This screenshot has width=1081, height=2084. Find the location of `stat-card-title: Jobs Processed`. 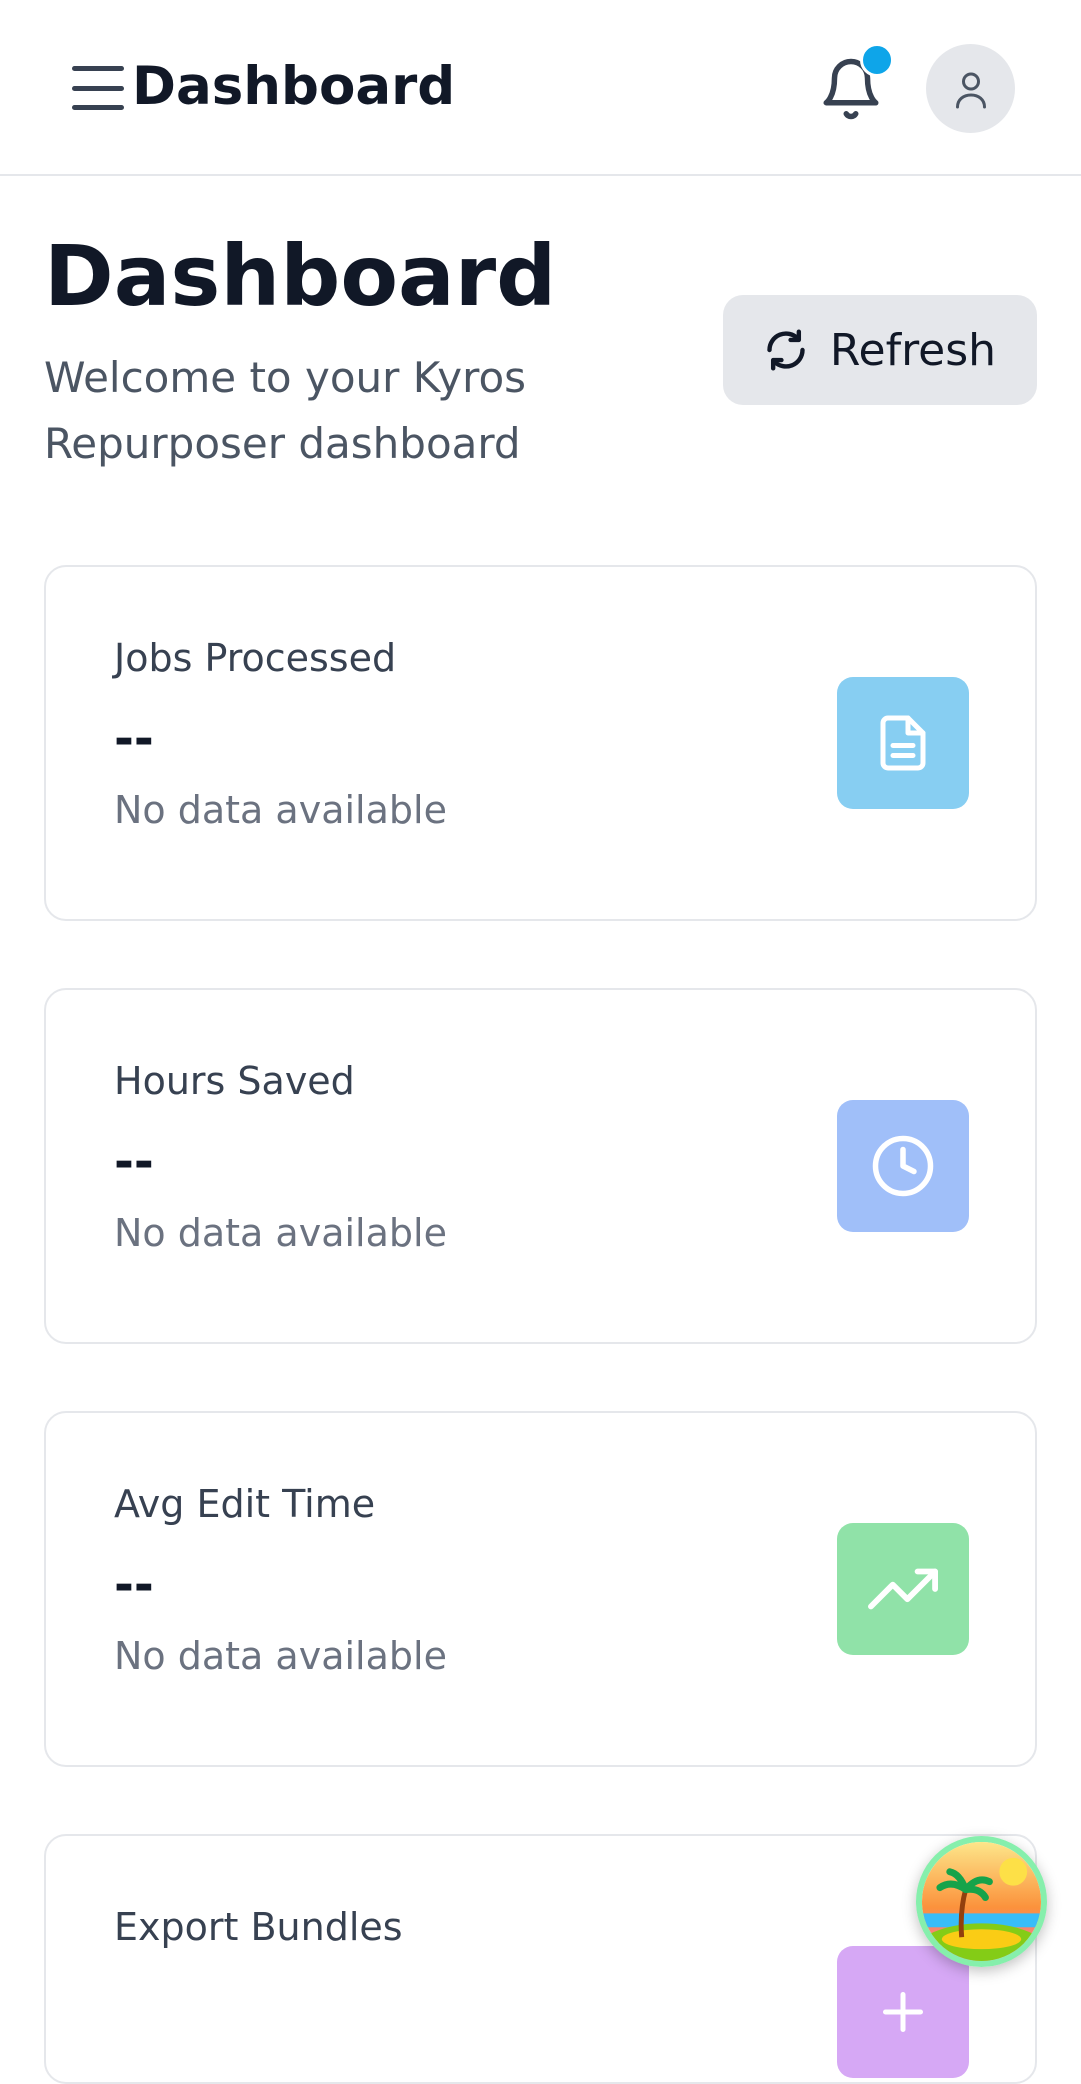

stat-card-title: Jobs Processed is located at coordinates (255, 658).